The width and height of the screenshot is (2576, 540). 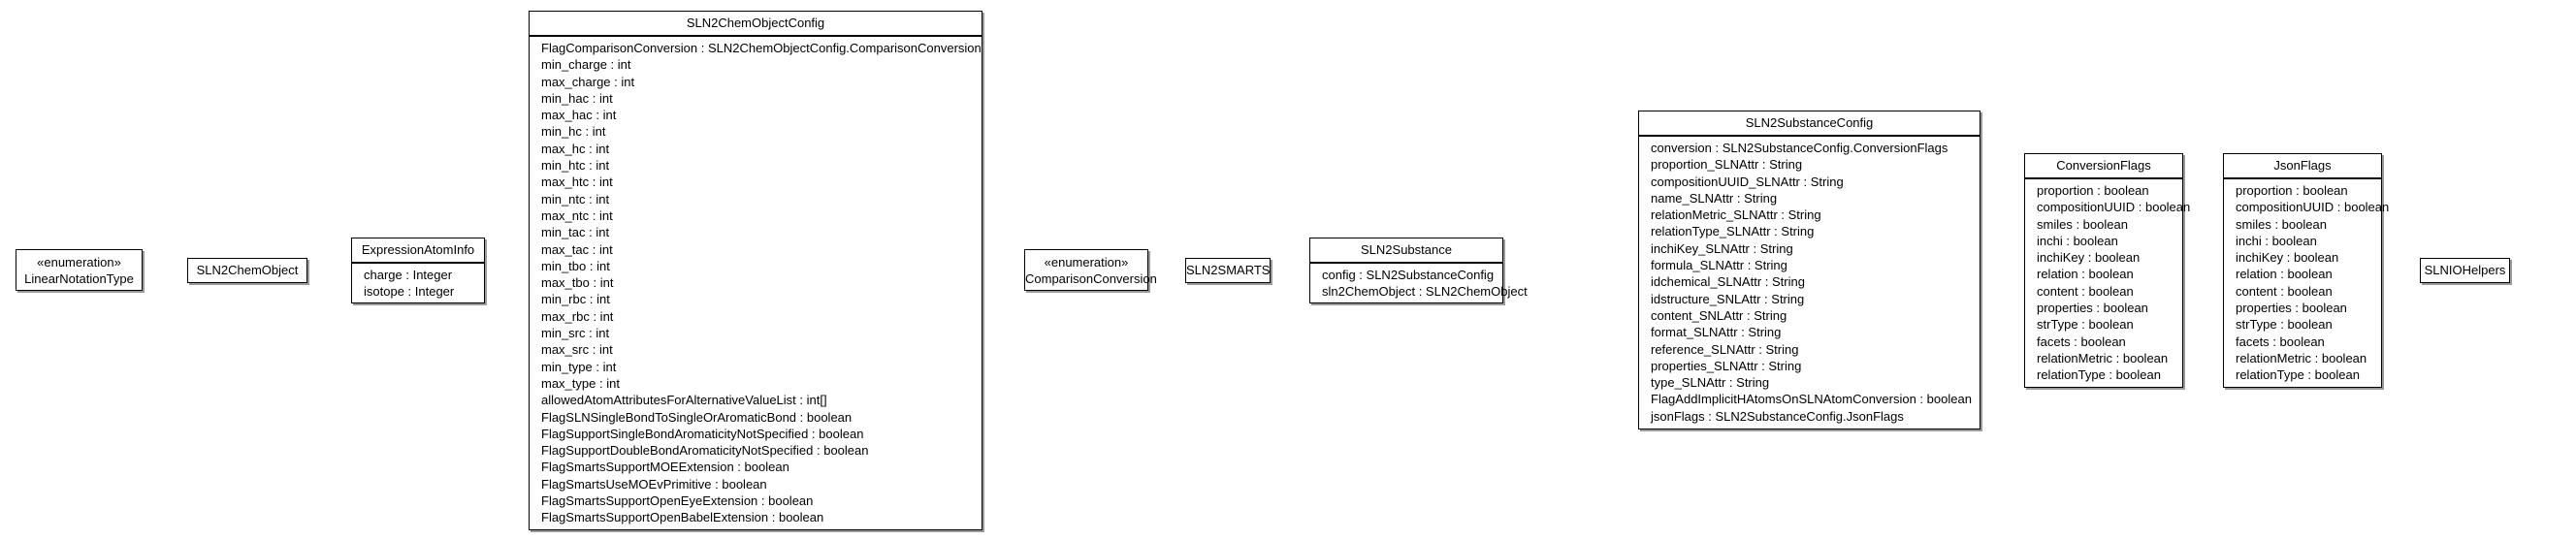 What do you see at coordinates (1408, 275) in the screenshot?
I see `attribute-item: config : SLN2SubstanceConfig` at bounding box center [1408, 275].